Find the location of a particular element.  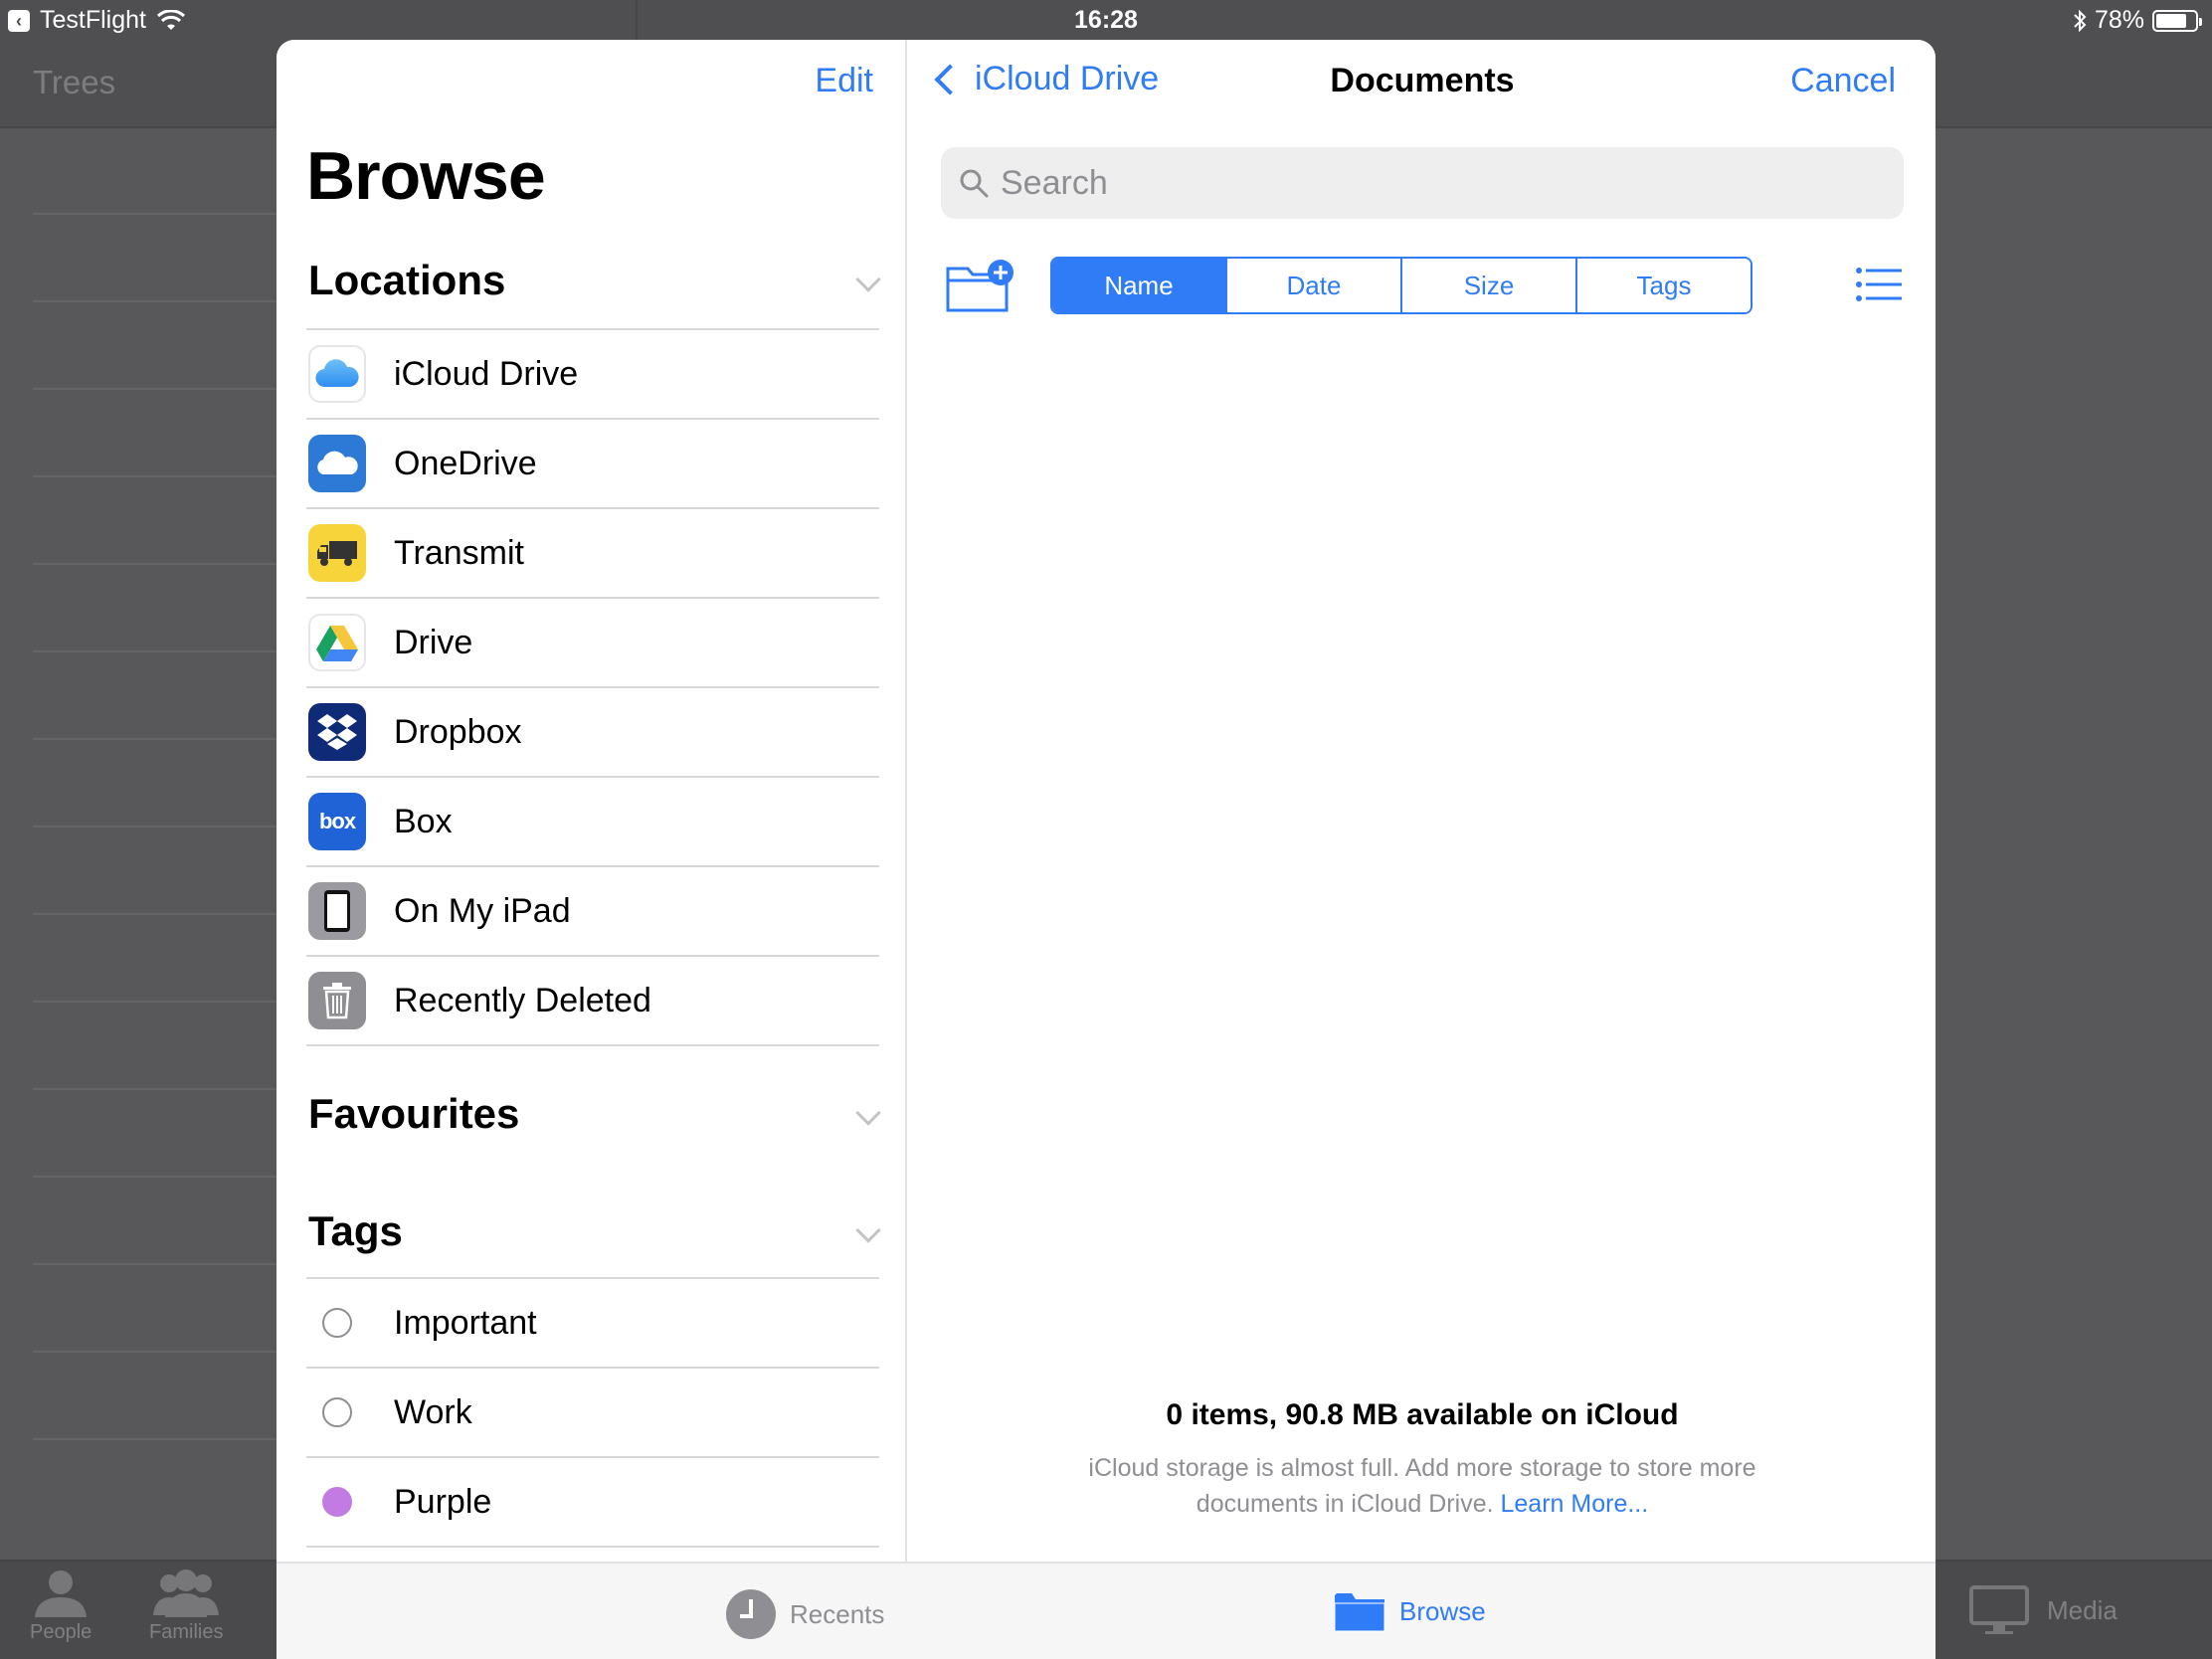

background-tab-people: People is located at coordinates (61, 1606).